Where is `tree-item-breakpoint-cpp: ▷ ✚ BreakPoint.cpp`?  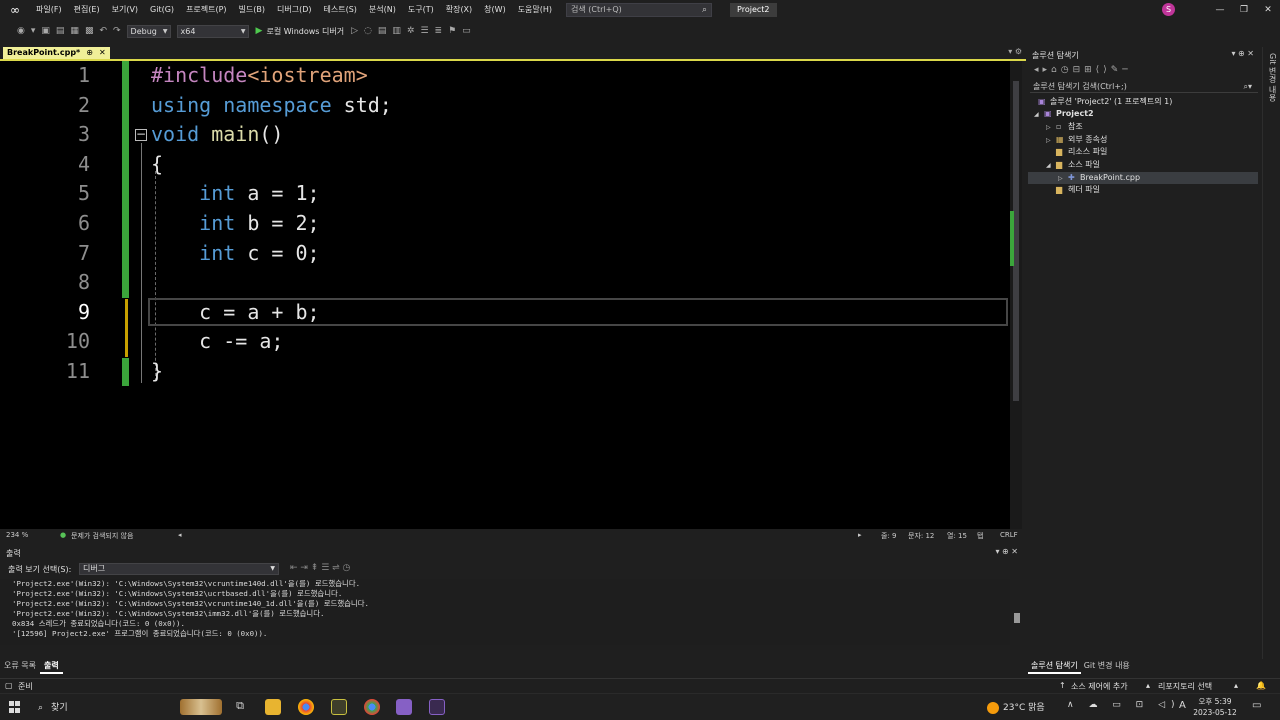
tree-item-breakpoint-cpp: ▷ ✚ BreakPoint.cpp is located at coordinates (1143, 178).